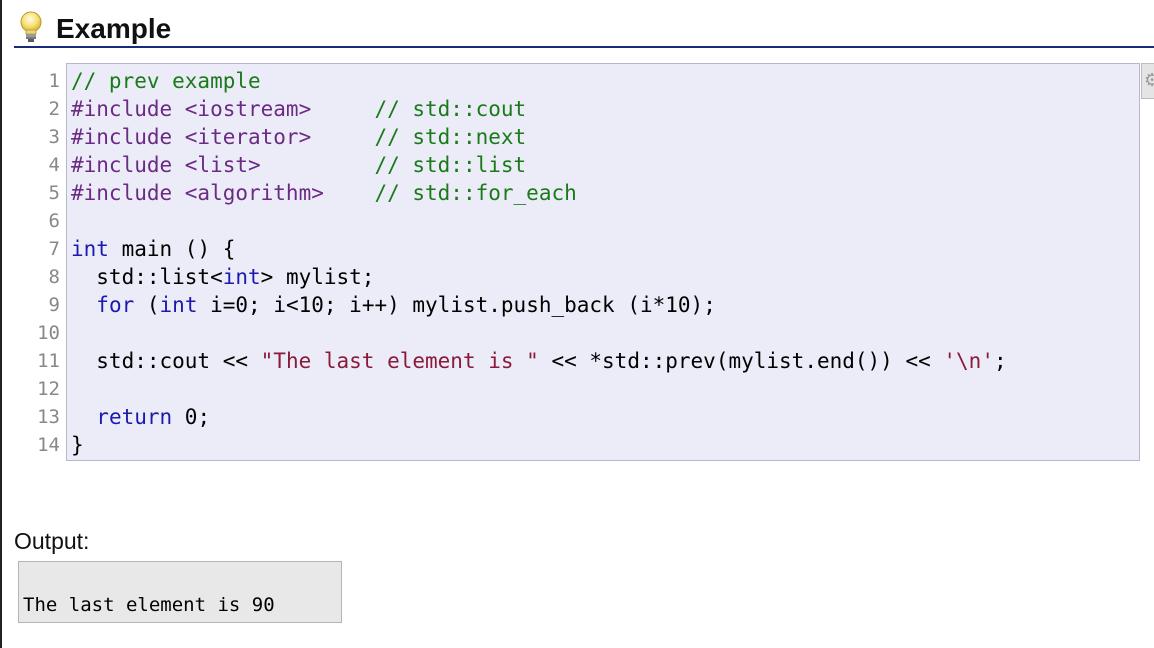 The height and width of the screenshot is (648, 1154). Describe the element at coordinates (450, 165) in the screenshot. I see `code-token: // std::list` at that location.